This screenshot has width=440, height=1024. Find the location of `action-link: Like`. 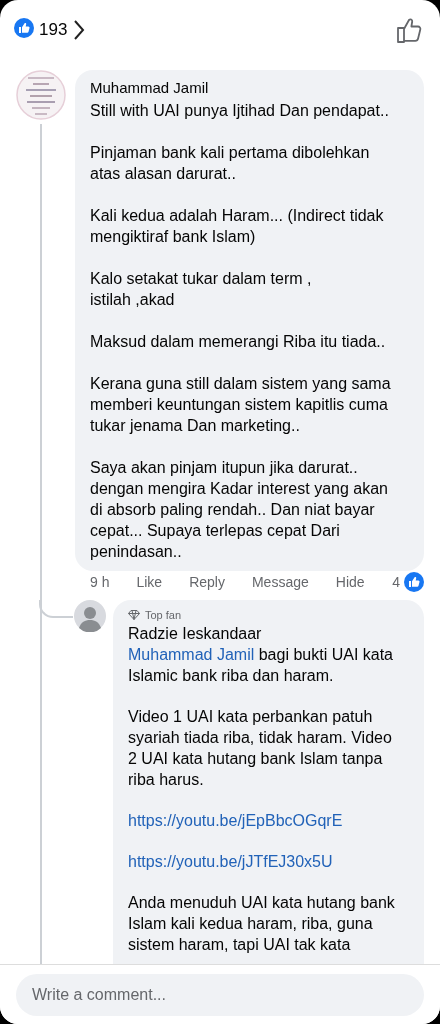

action-link: Like is located at coordinates (149, 582).